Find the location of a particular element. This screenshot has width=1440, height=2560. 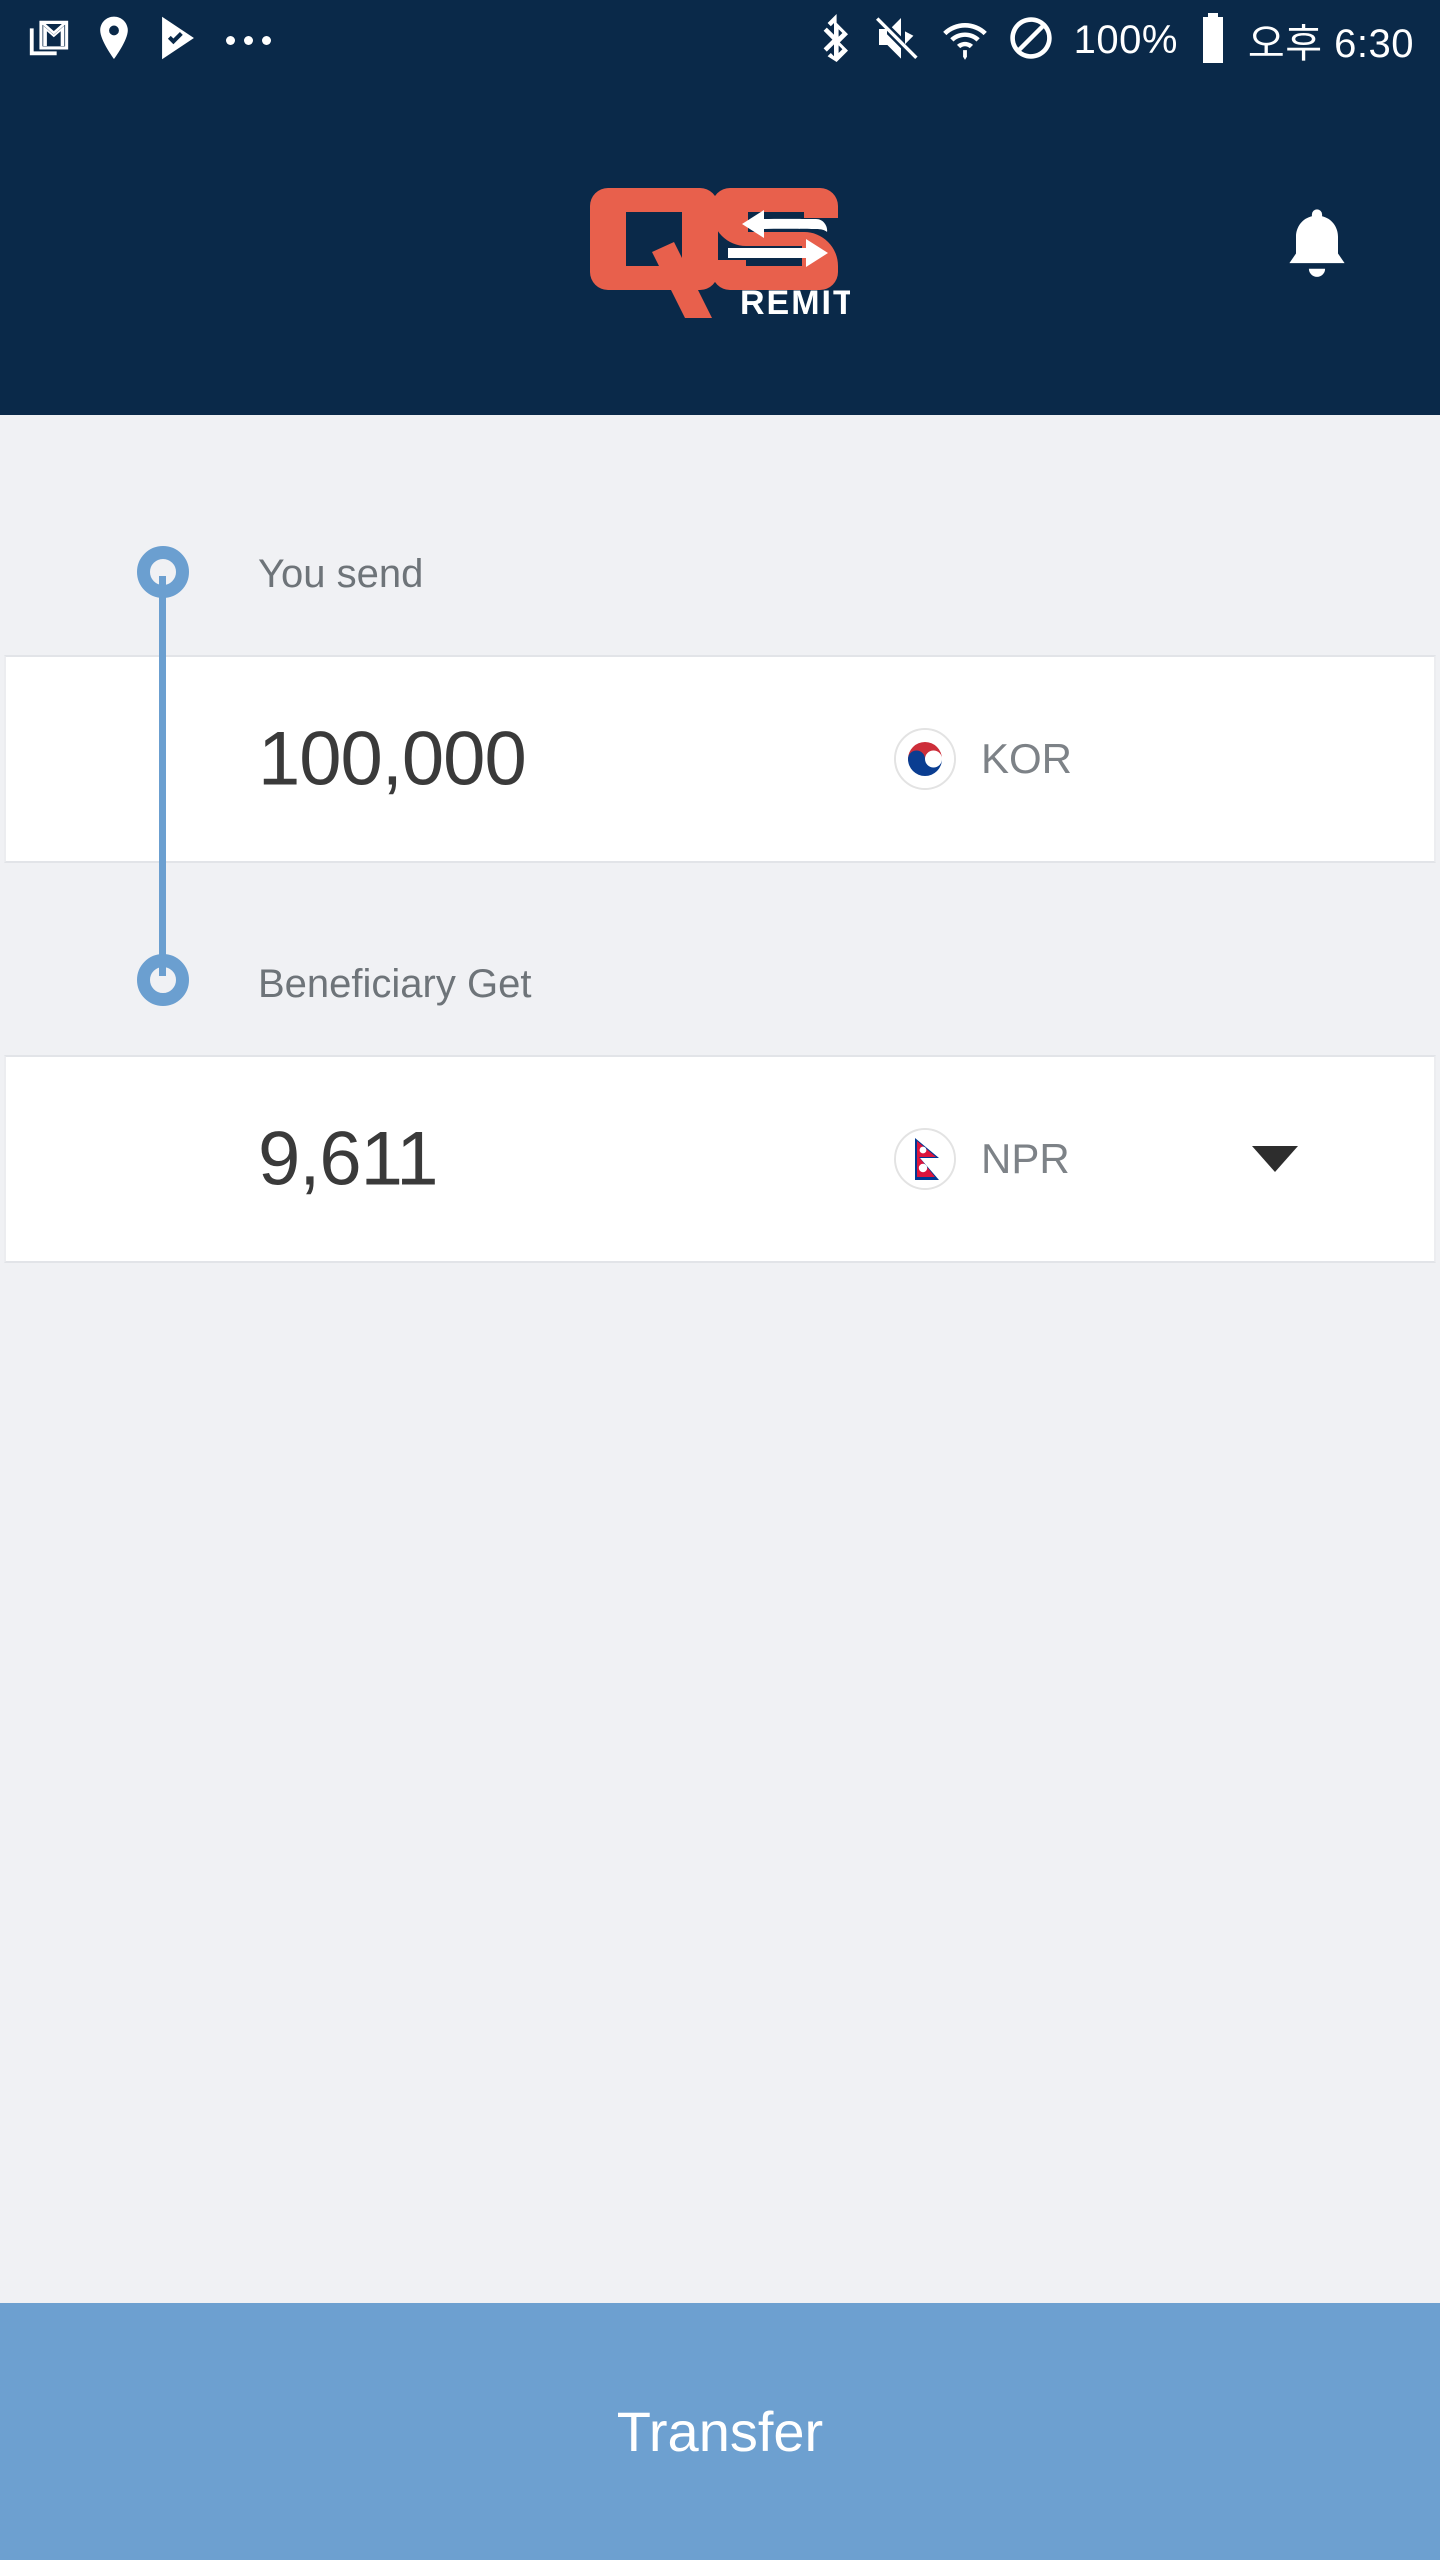

bell-icon is located at coordinates (1317, 248).